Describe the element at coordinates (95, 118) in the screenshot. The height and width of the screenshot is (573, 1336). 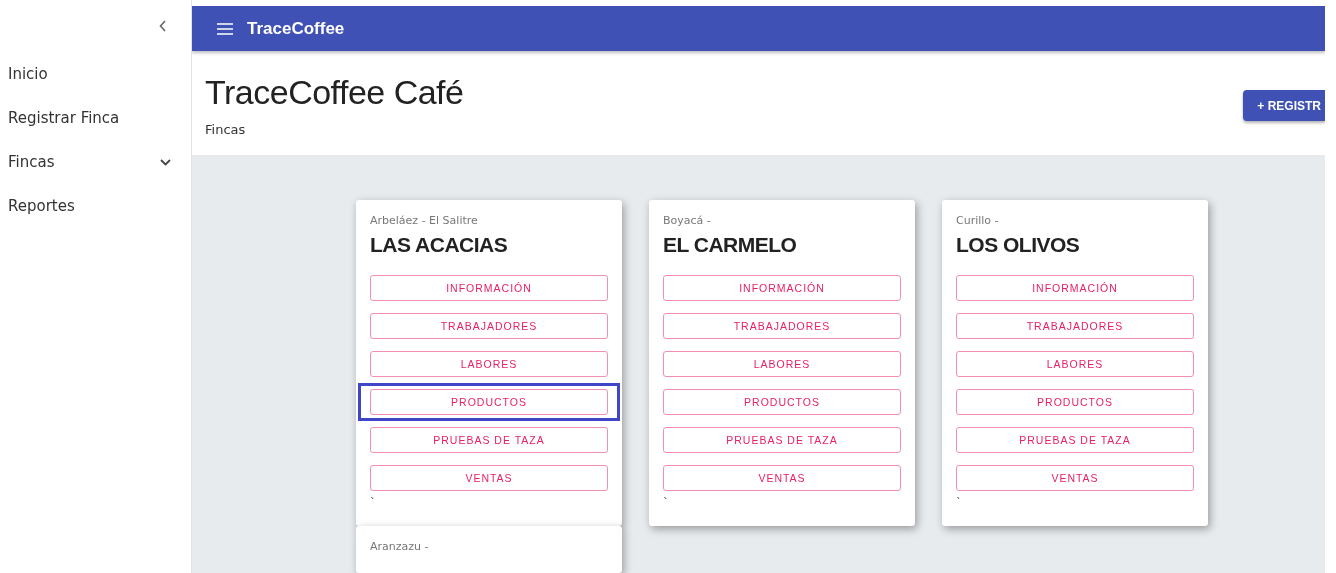
I see `nav-item: Registrar Finca` at that location.